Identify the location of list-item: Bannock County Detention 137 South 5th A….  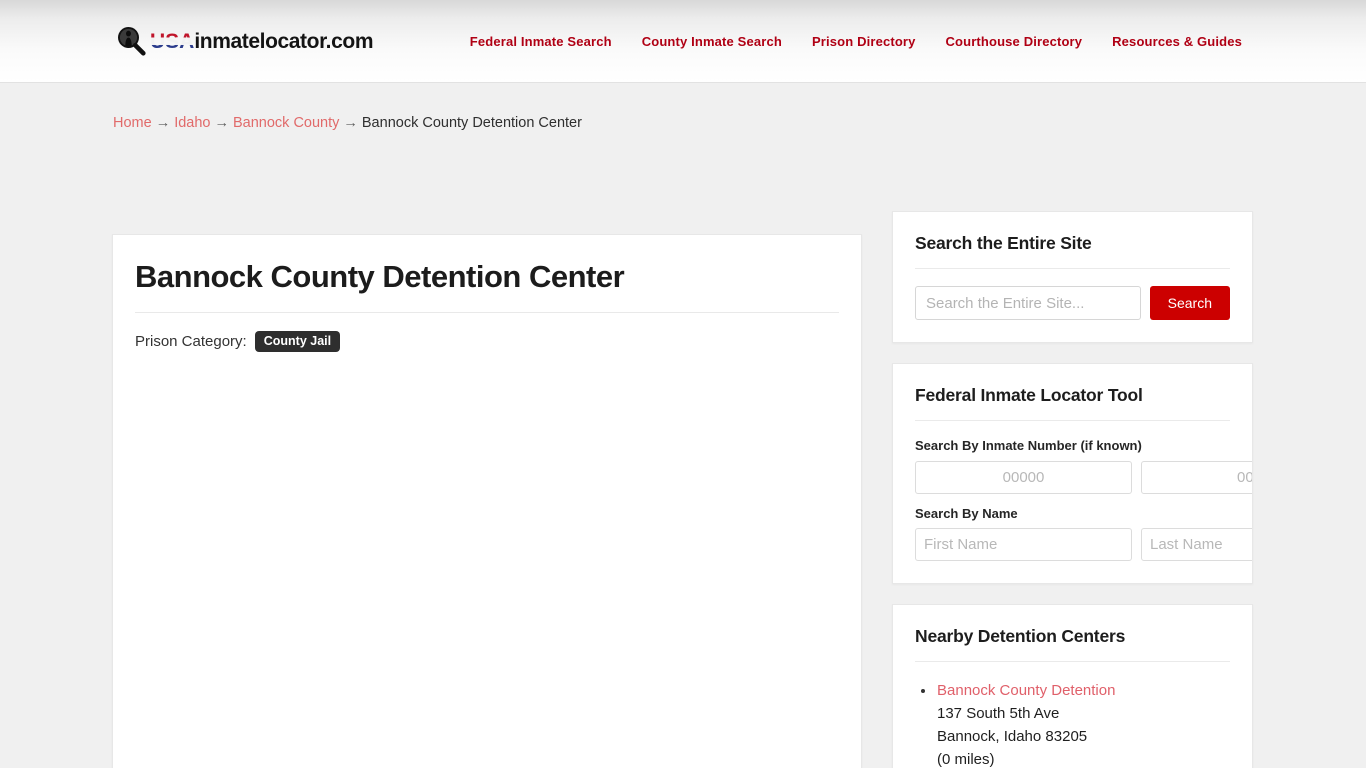
(1072, 723).